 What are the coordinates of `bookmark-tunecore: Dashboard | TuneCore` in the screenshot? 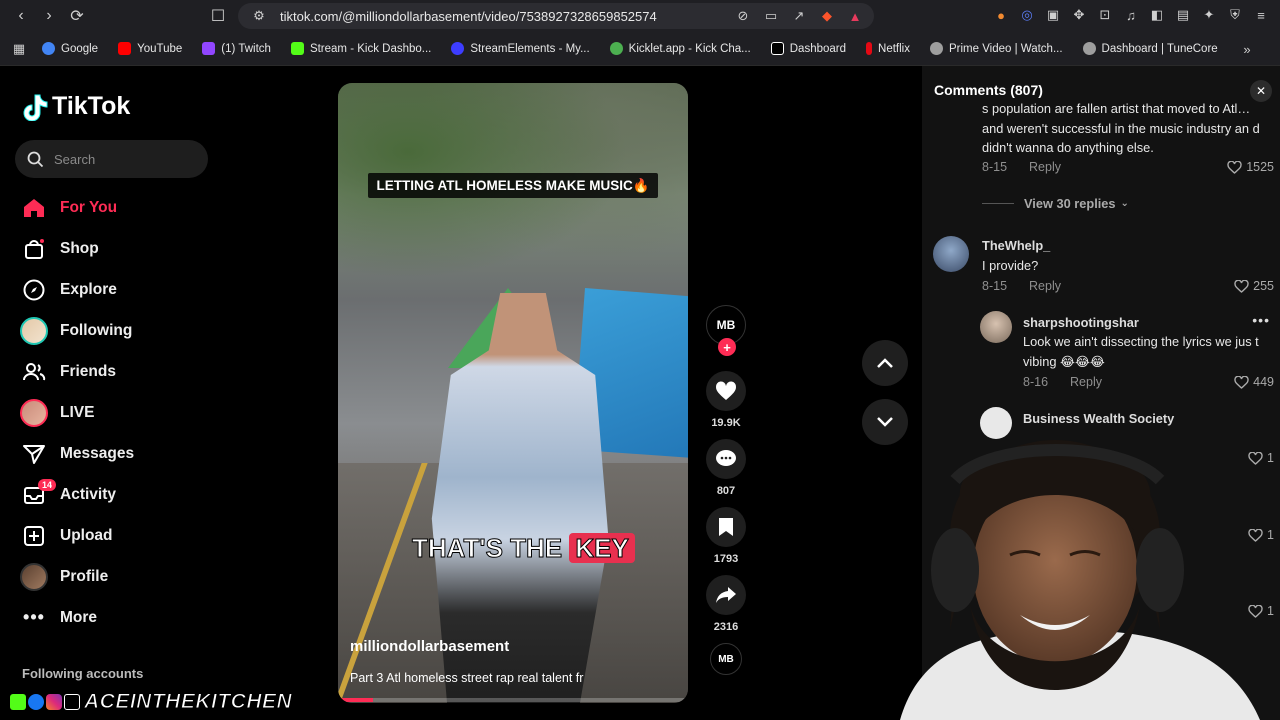 It's located at (1150, 48).